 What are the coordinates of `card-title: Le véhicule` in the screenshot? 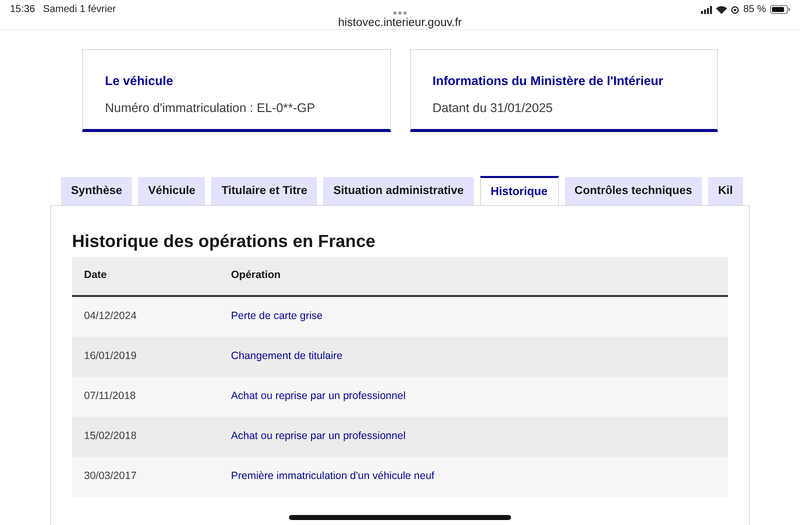 It's located at (139, 81).